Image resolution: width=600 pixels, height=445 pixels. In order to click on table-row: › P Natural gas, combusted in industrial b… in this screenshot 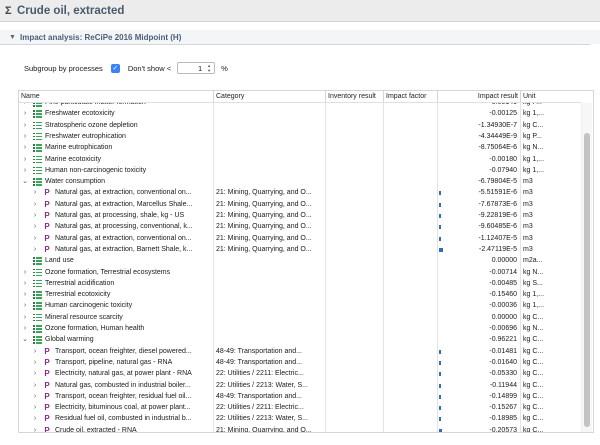, I will do `click(300, 385)`.